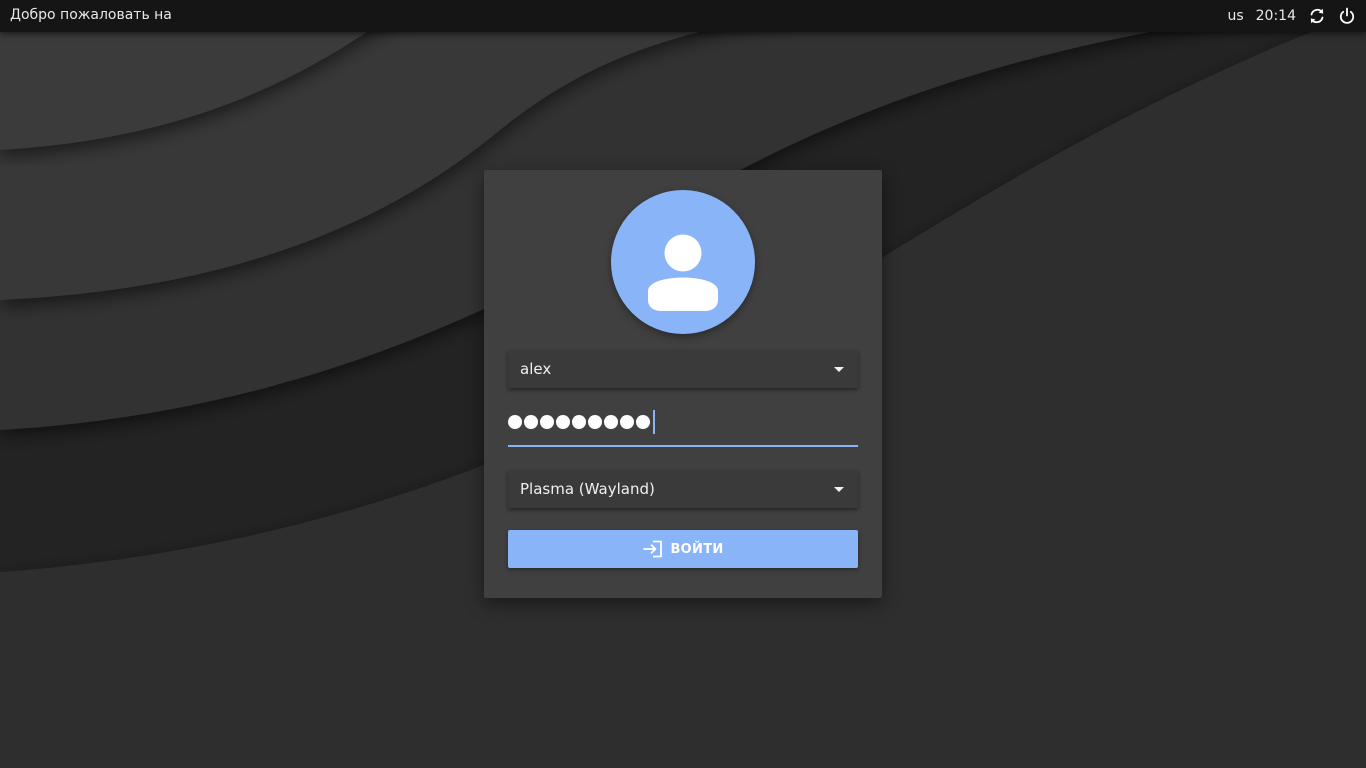 The image size is (1366, 768). What do you see at coordinates (653, 549) in the screenshot?
I see `login-icon` at bounding box center [653, 549].